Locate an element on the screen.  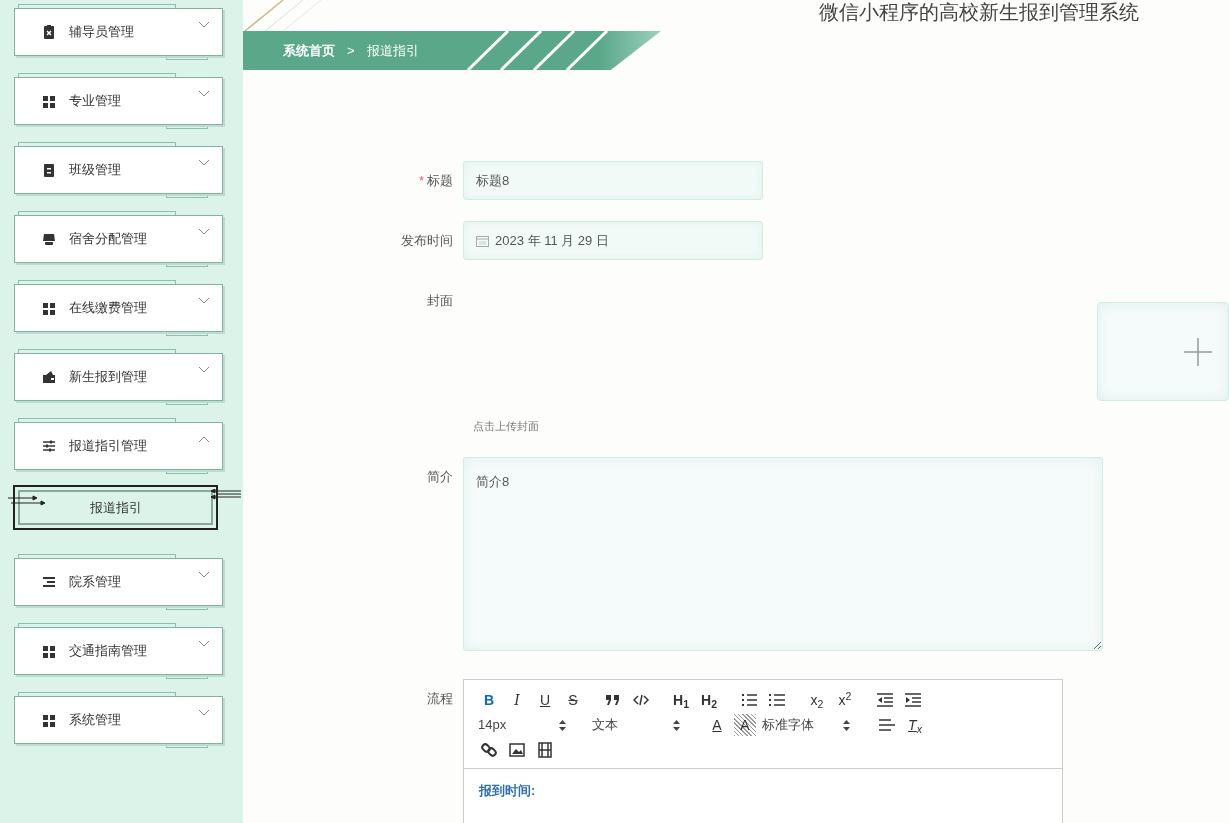
system-title: 微信小程序的高校新生报到管理系统 is located at coordinates (979, 12).